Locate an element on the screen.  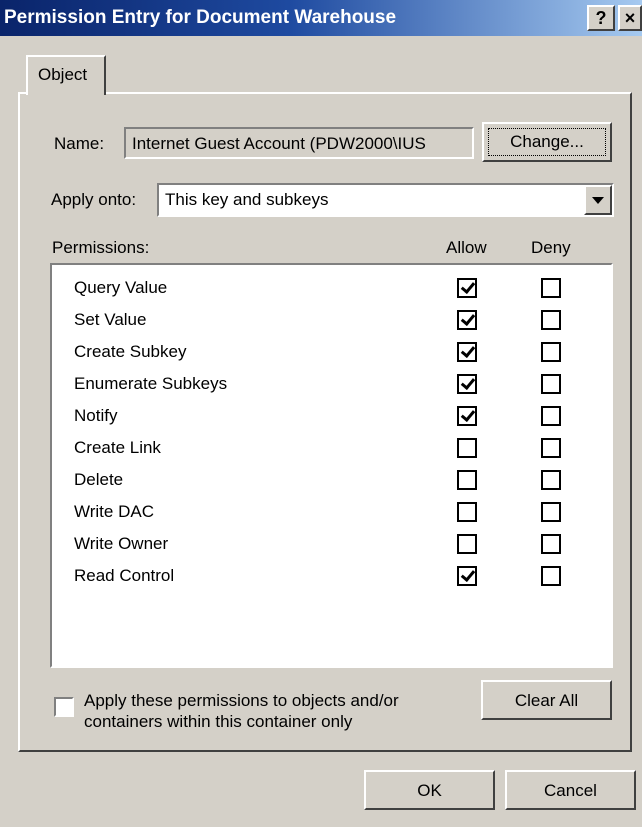
cancel-button: Cancel is located at coordinates (570, 790).